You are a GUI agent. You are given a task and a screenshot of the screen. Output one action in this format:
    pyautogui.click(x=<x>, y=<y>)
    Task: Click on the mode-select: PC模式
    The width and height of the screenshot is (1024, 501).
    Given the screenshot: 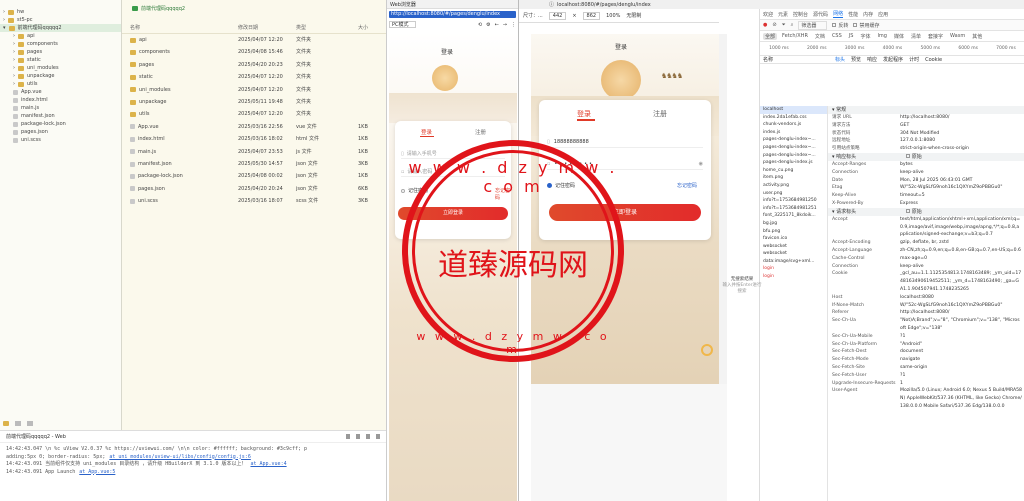 What is the action you would take?
    pyautogui.click(x=402, y=24)
    